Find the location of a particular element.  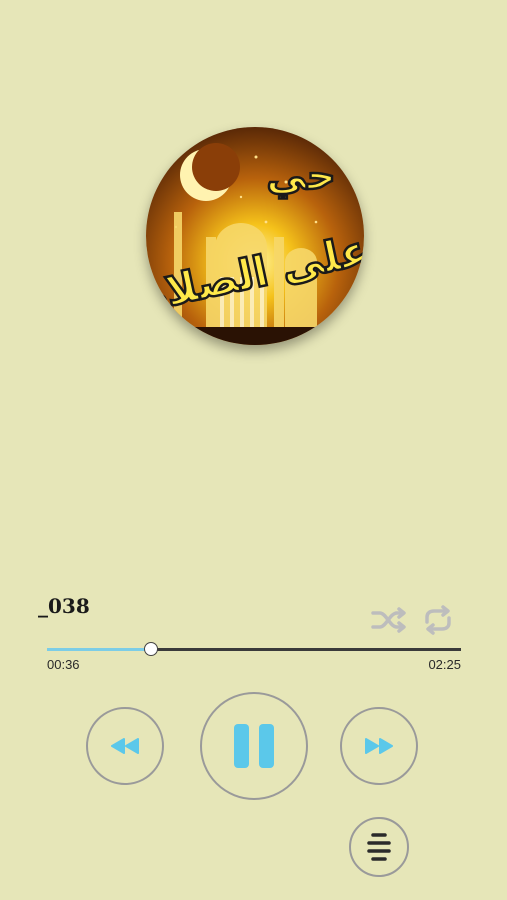

repeat-button is located at coordinates (438, 620).